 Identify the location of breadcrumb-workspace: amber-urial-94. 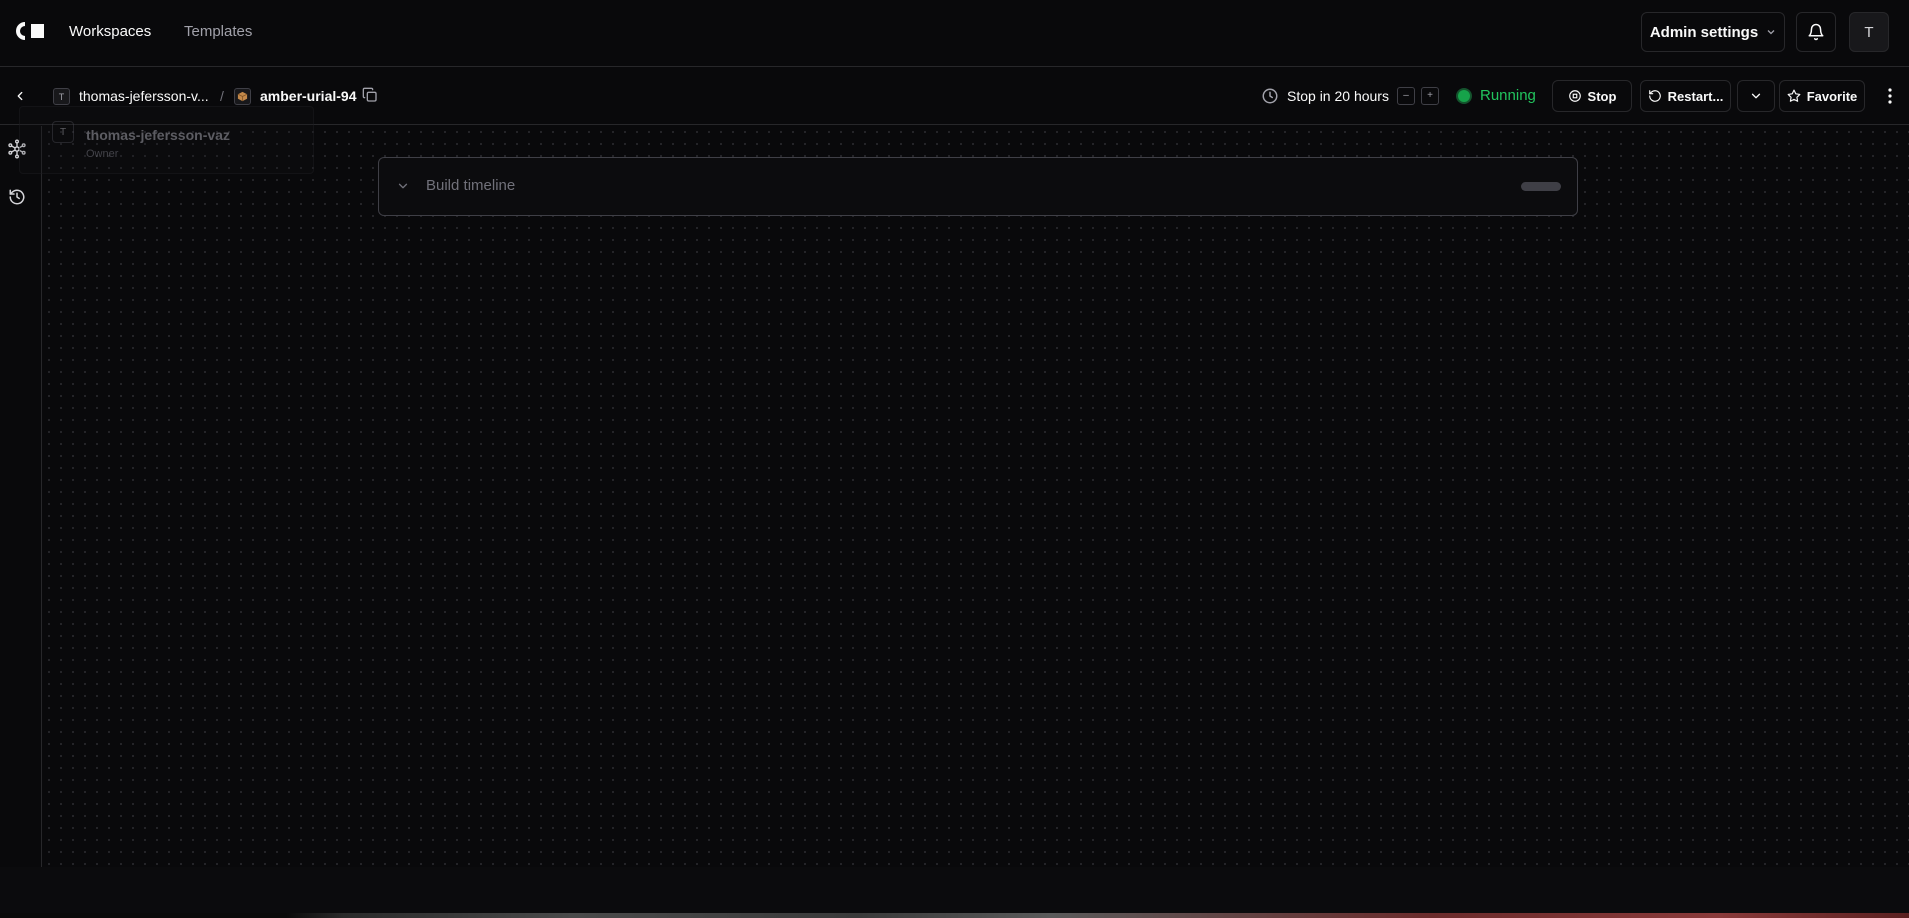
(308, 96).